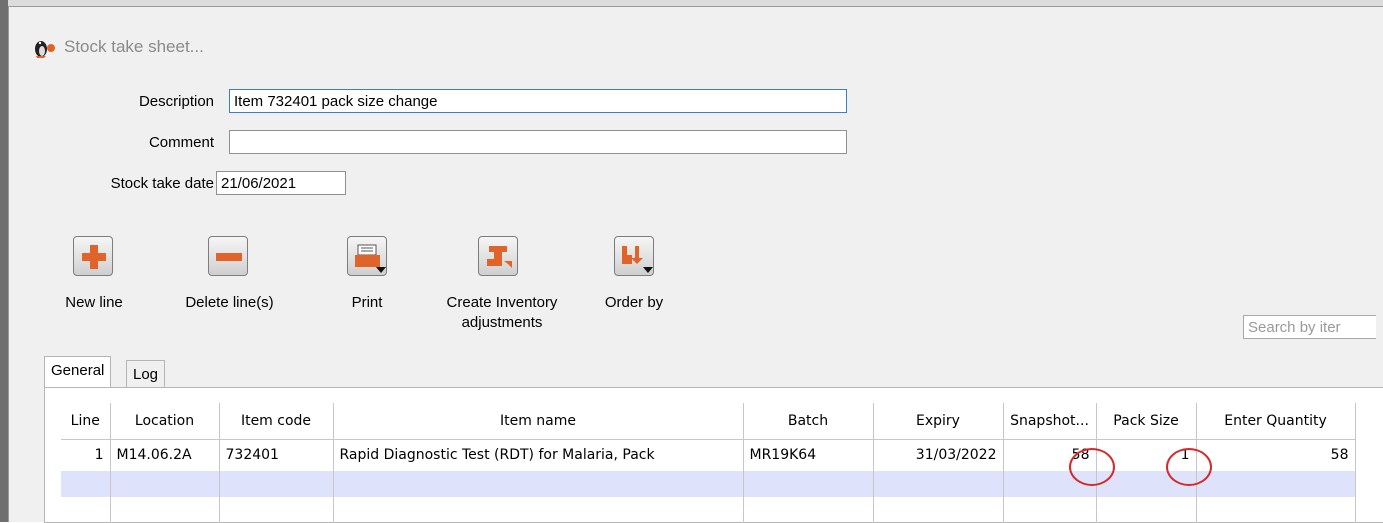 The width and height of the screenshot is (1383, 523). Describe the element at coordinates (808, 421) in the screenshot. I see `column-header-batch: Batch` at that location.